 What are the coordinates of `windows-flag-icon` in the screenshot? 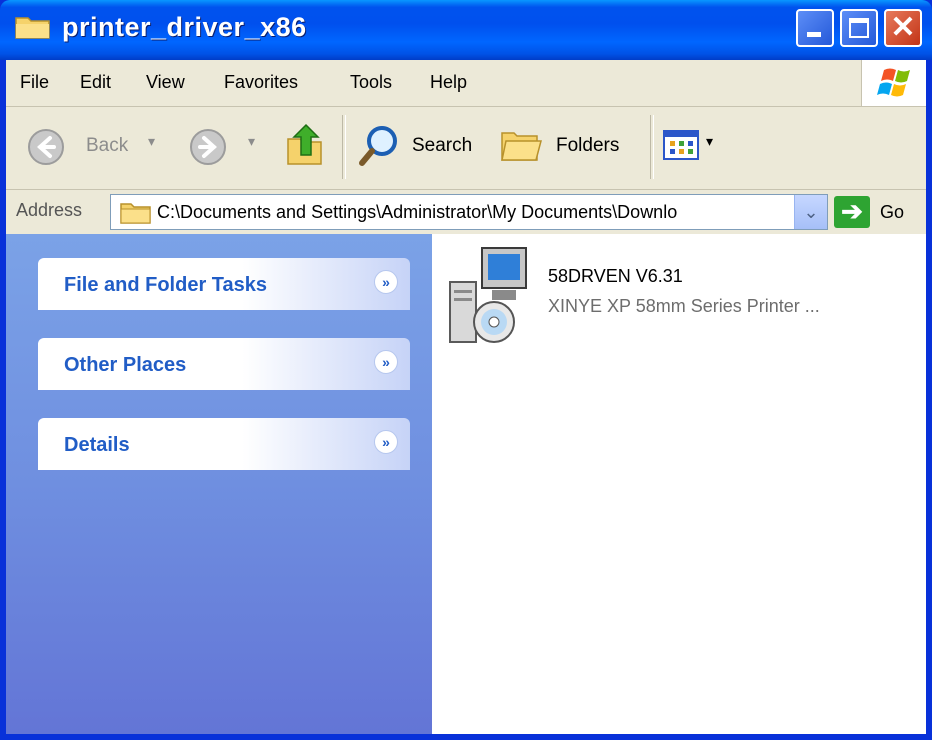 It's located at (893, 82).